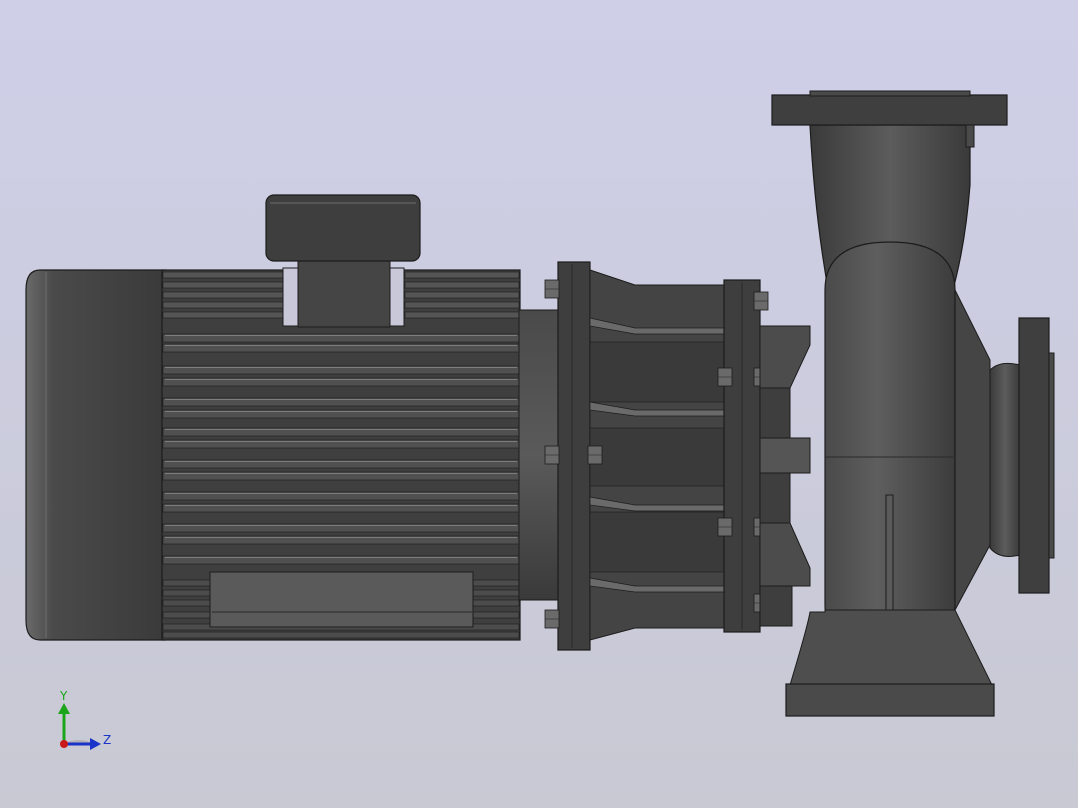  What do you see at coordinates (341, 599) in the screenshot?
I see `motor-foot-bar` at bounding box center [341, 599].